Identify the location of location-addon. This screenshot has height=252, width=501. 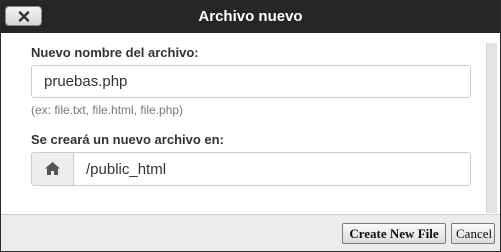
(53, 169).